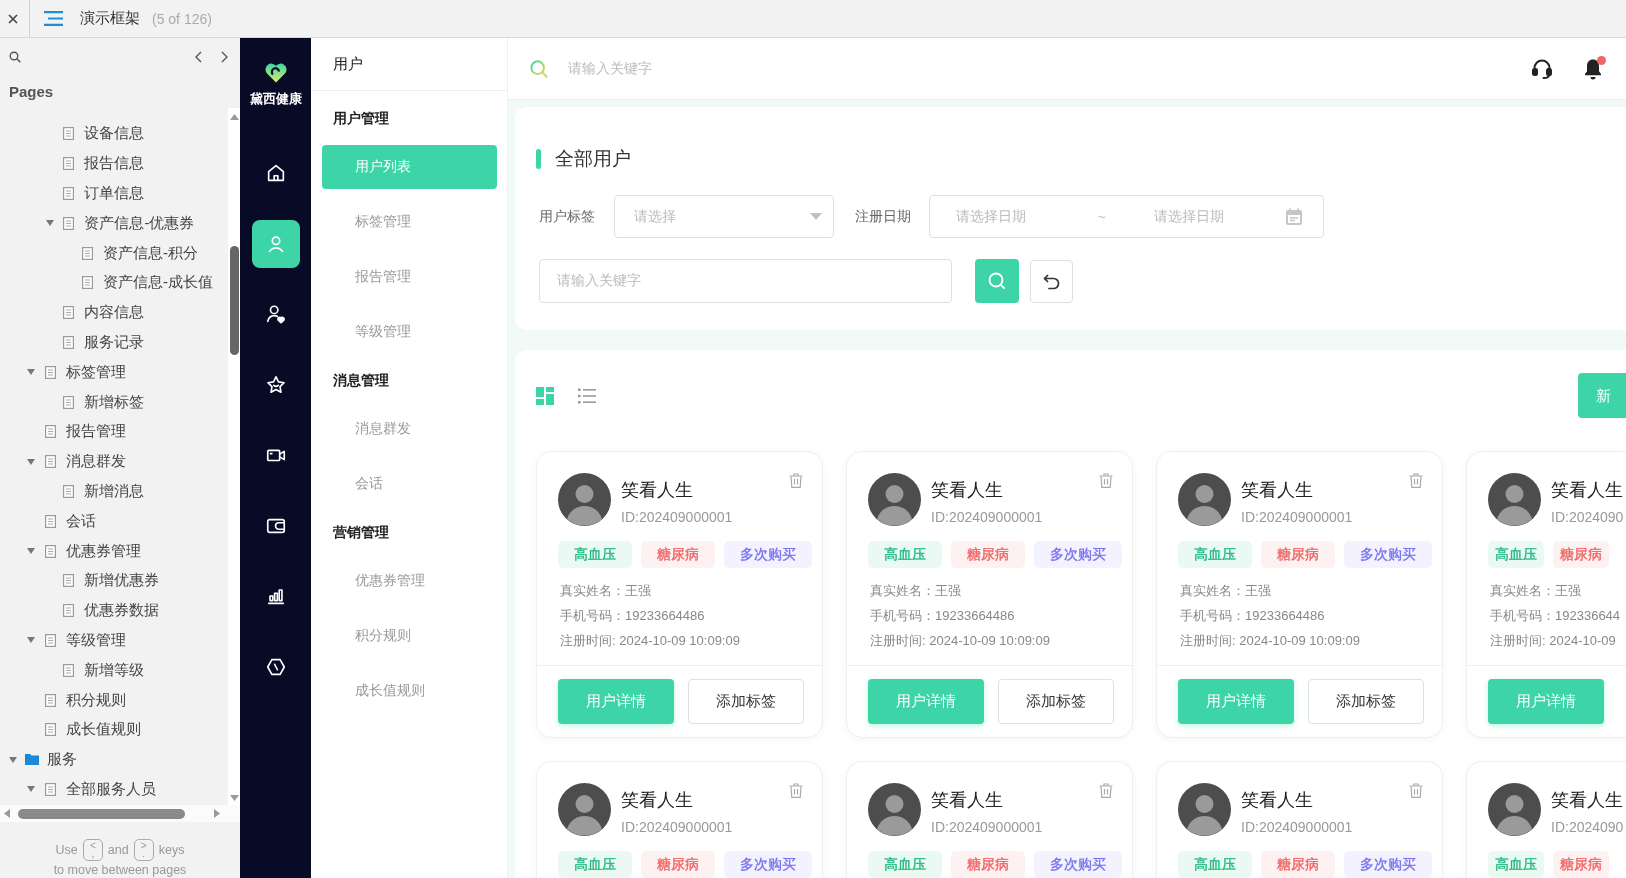 The width and height of the screenshot is (1626, 878). What do you see at coordinates (409, 64) in the screenshot?
I see `submenu-title: 用户` at bounding box center [409, 64].